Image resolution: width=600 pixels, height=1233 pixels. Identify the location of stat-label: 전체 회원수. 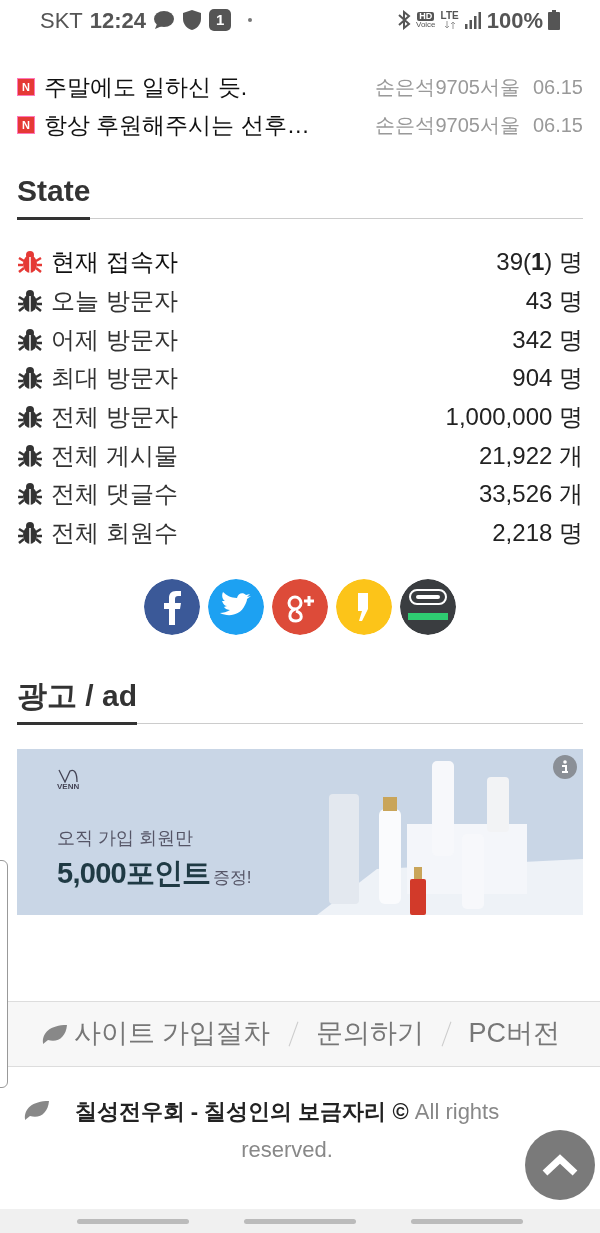
(115, 533).